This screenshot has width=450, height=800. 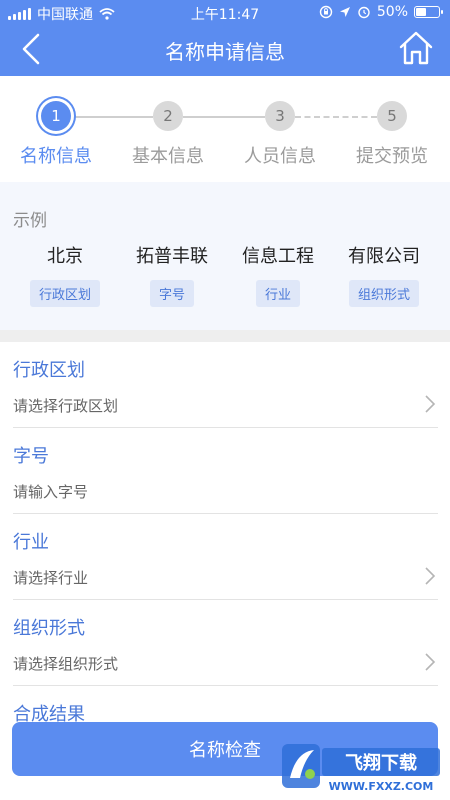 What do you see at coordinates (225, 38) in the screenshot?
I see `top-bar: 中国联通 上午11:47 50% 名称申请信息` at bounding box center [225, 38].